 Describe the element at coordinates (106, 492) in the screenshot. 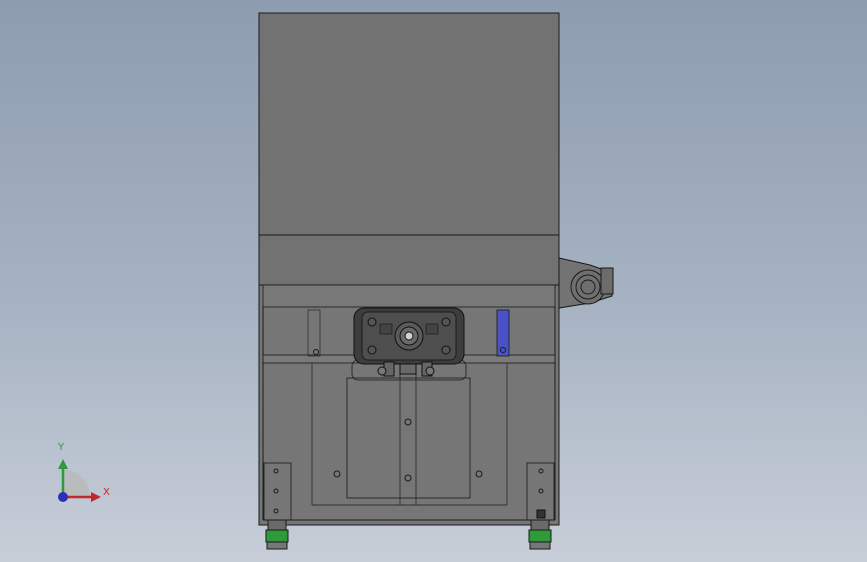

I see `x-axis-label: X` at that location.